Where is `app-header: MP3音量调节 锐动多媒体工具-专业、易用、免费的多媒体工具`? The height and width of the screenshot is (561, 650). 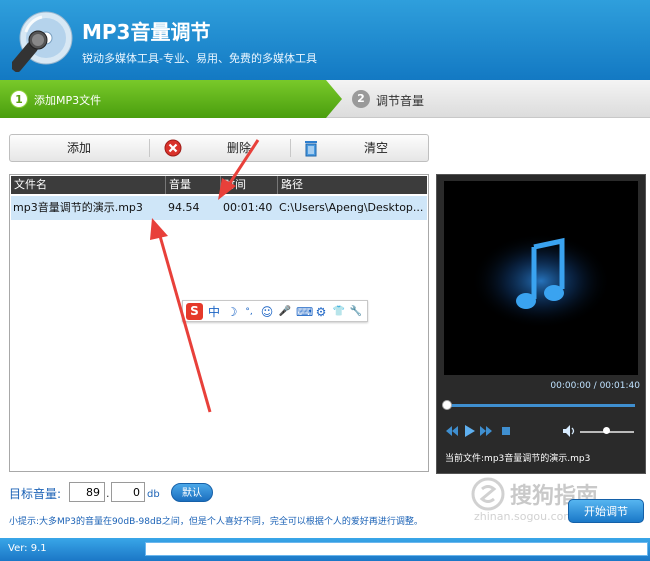
app-header: MP3音量调节 锐动多媒体工具-专业、易用、免费的多媒体工具 is located at coordinates (325, 40).